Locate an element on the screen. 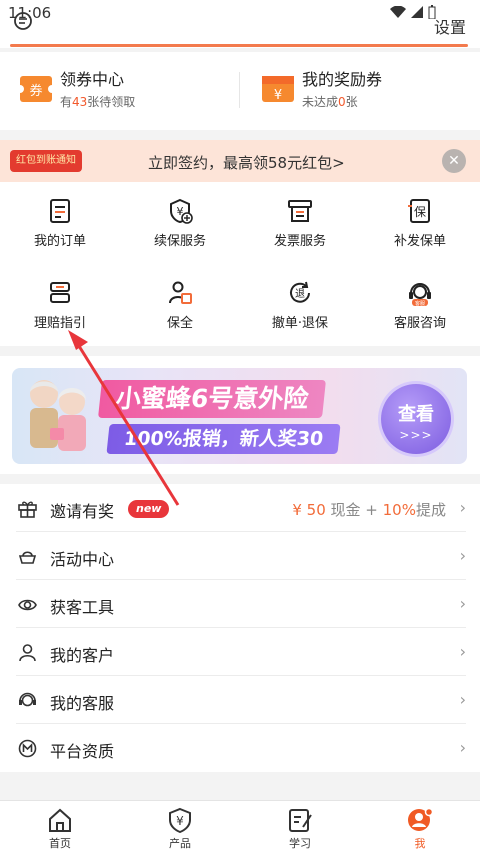 The height and width of the screenshot is (853, 480). grid-label: 理赔指引 is located at coordinates (59, 323).